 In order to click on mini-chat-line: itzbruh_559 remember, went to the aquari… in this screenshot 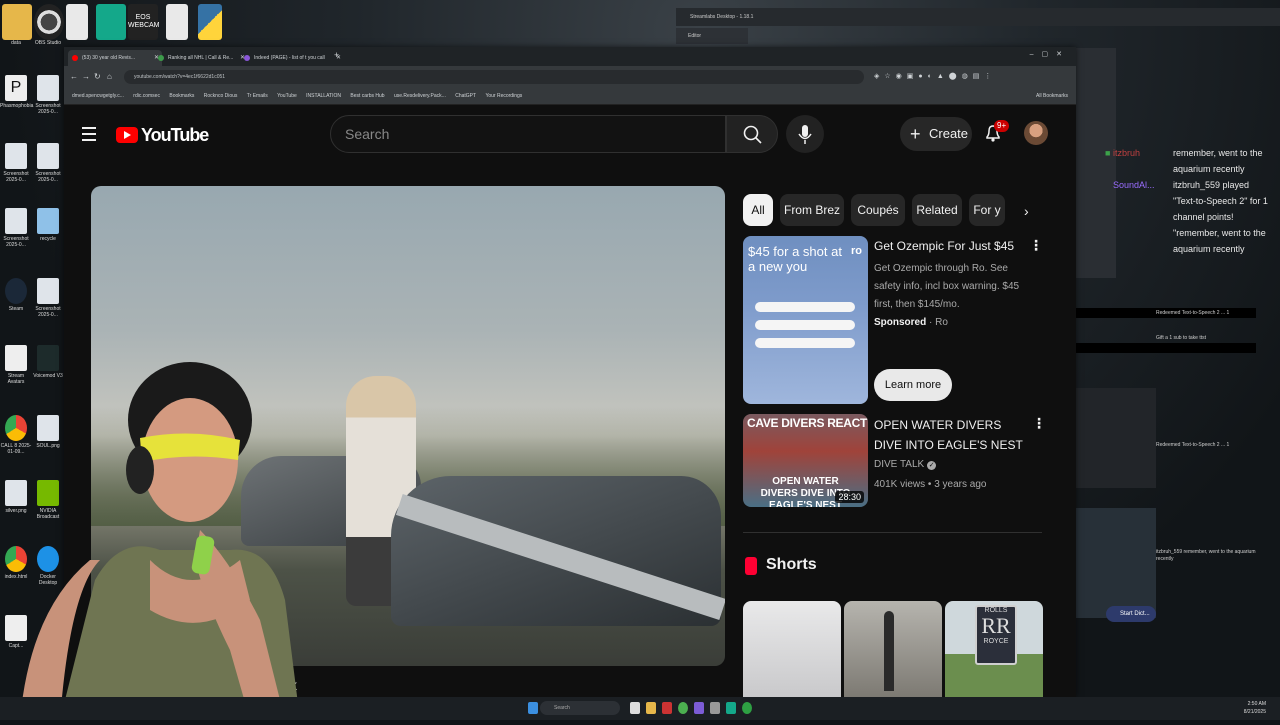, I will do `click(1206, 555)`.